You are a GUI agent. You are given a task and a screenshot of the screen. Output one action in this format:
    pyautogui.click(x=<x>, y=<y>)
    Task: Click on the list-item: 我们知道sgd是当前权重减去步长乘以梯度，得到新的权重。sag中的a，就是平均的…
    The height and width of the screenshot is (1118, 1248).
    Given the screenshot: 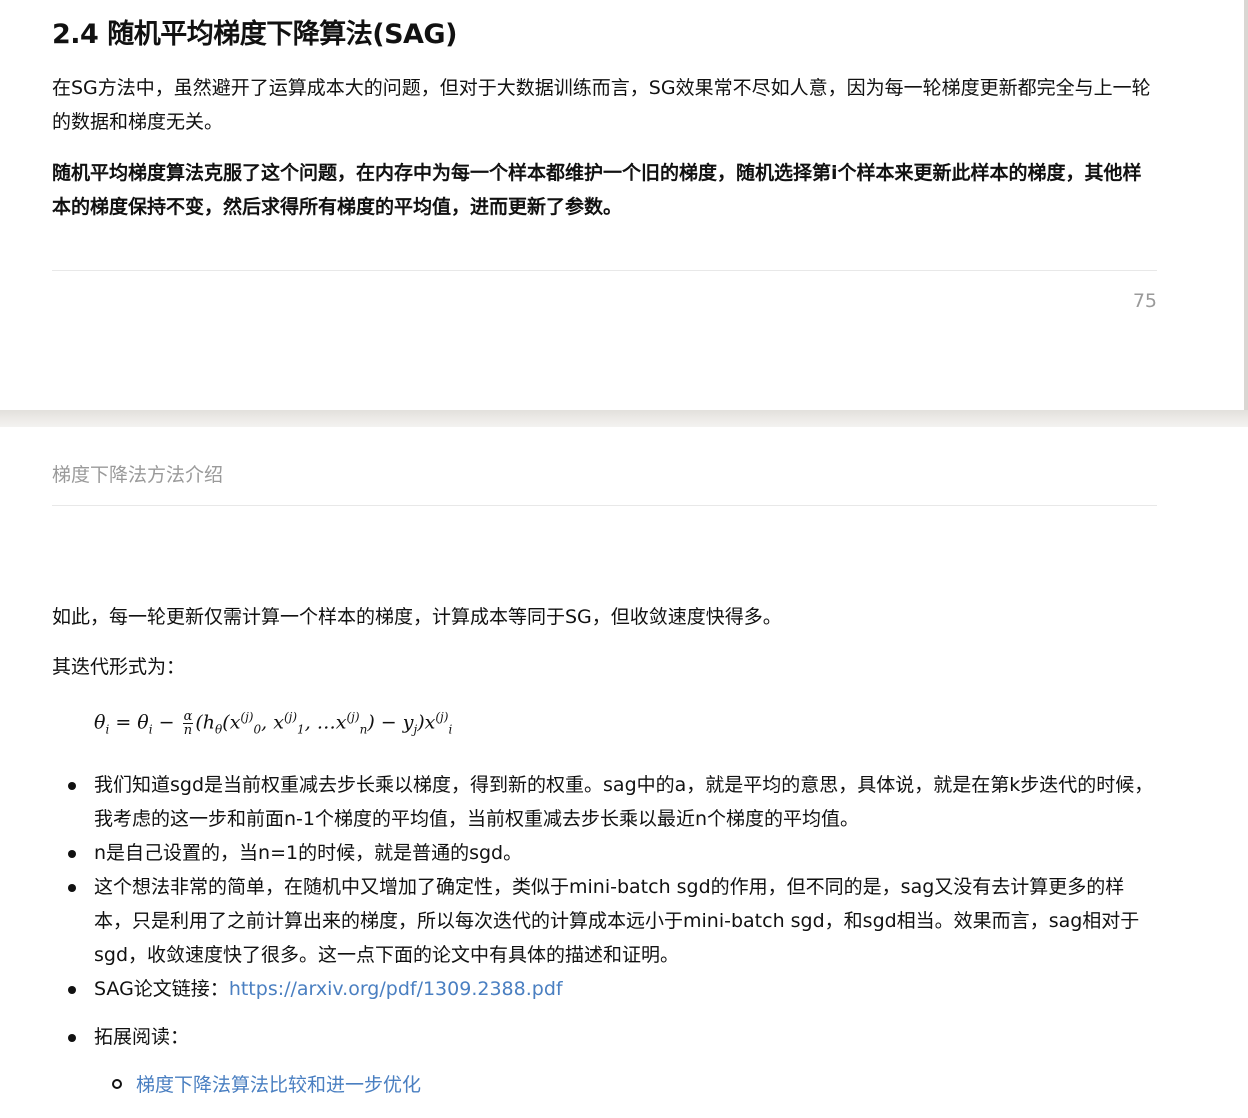 What is the action you would take?
    pyautogui.click(x=604, y=802)
    